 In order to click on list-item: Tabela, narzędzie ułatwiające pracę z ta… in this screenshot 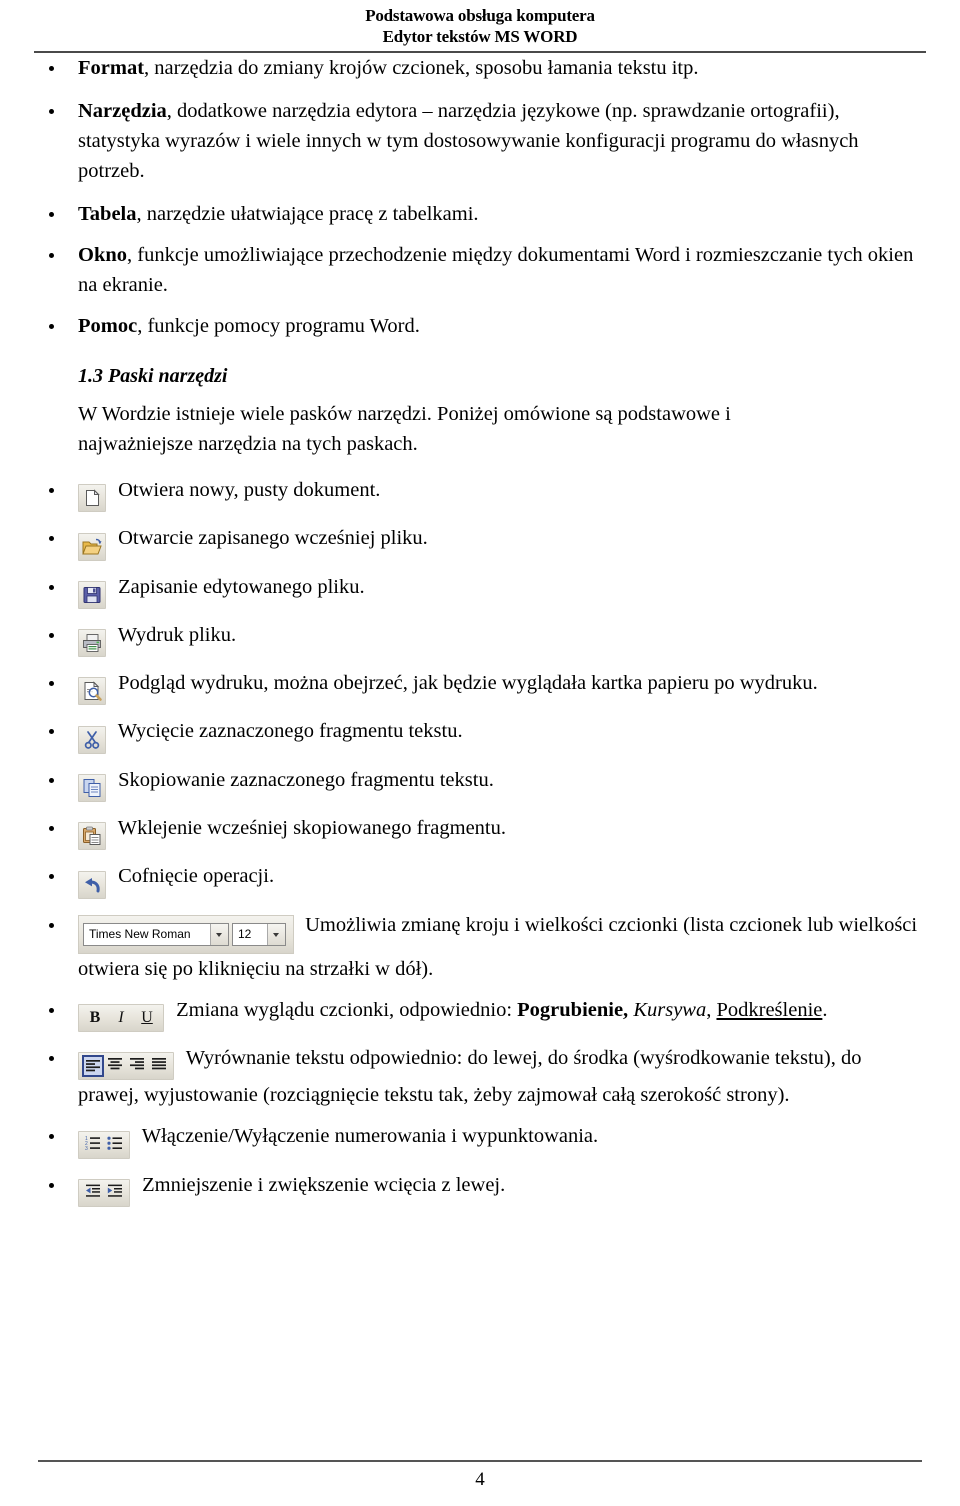, I will do `click(480, 214)`.